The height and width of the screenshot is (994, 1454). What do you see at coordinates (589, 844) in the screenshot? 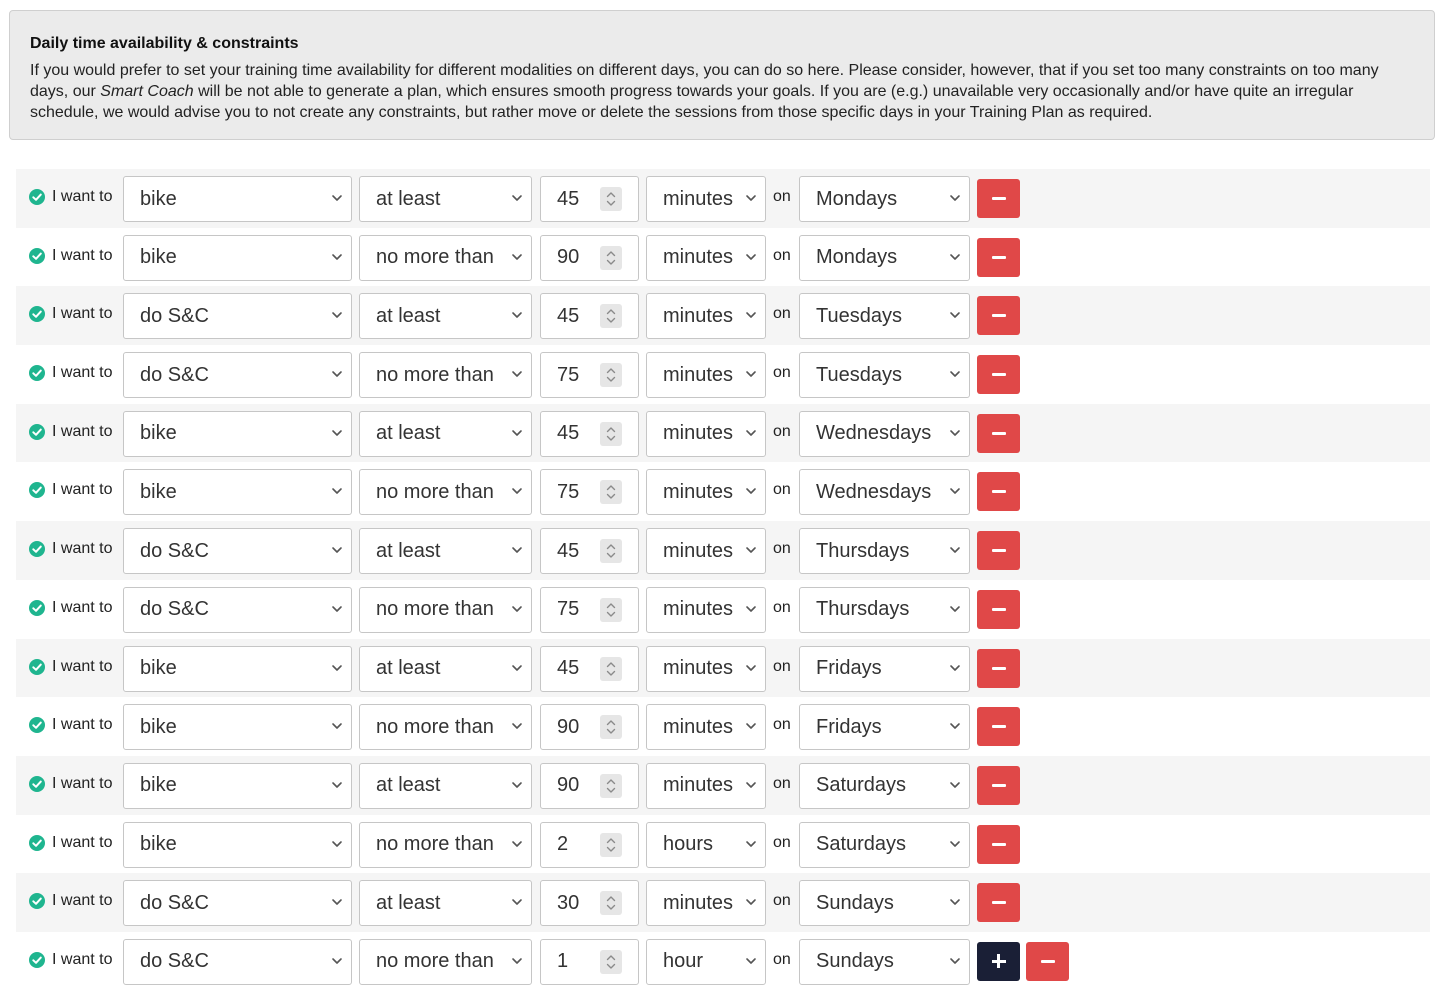
I see `amount-input: 2` at bounding box center [589, 844].